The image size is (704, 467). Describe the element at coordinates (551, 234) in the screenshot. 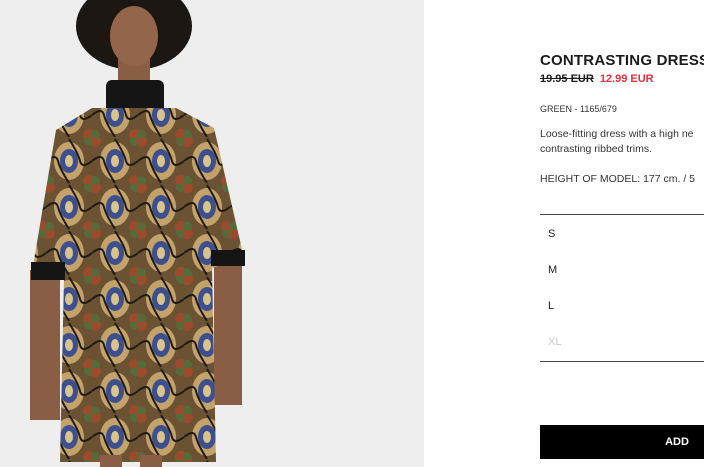

I see `size-option-s: S` at that location.